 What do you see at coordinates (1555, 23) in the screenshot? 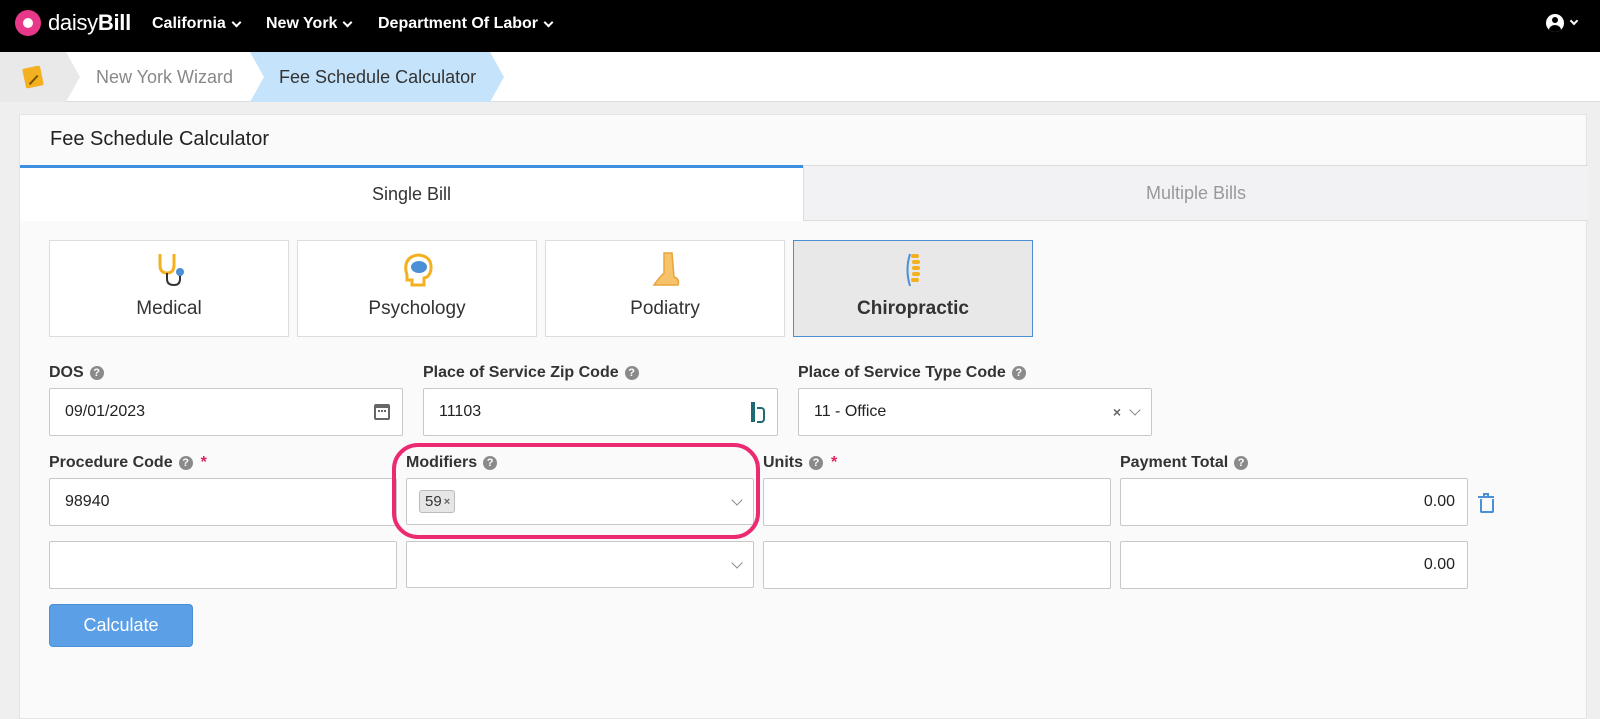
I see `user-avatar-icon` at bounding box center [1555, 23].